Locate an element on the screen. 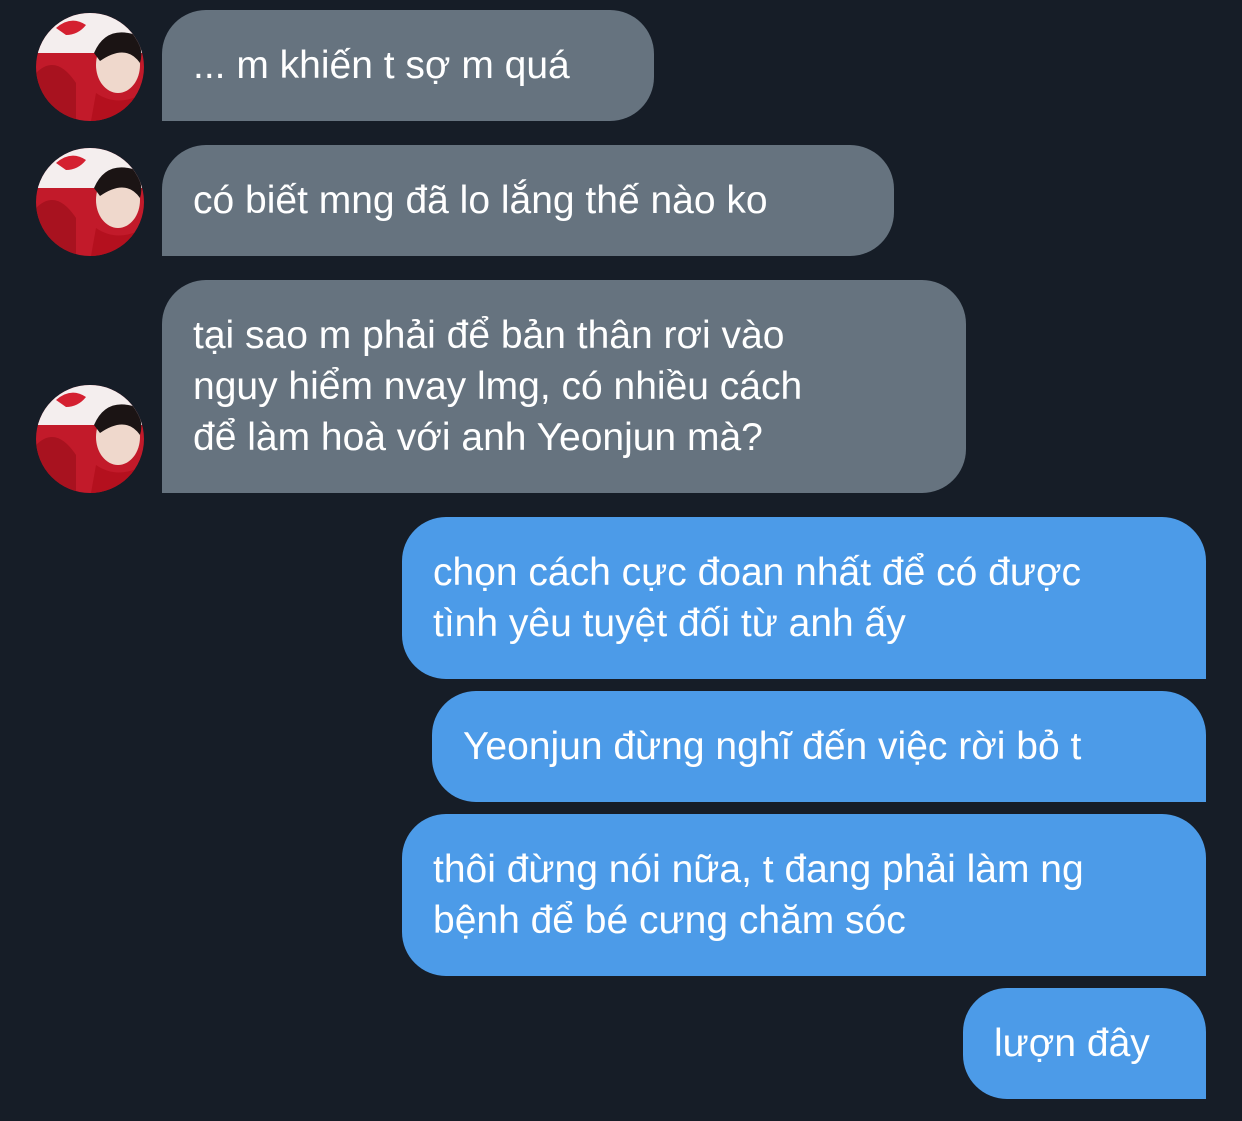 This screenshot has height=1121, width=1242. message-text: Yeonjun đừng nghĩ đến việc rời bỏ t is located at coordinates (772, 746).